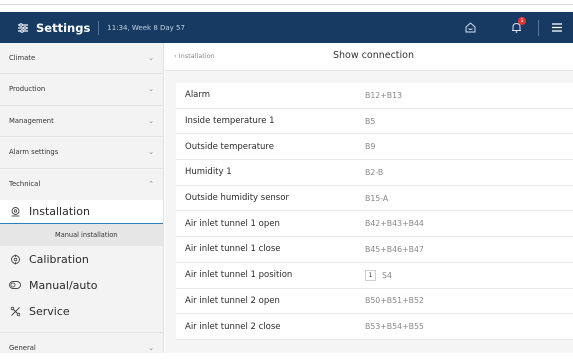 The width and height of the screenshot is (573, 364). I want to click on table-row: Air inlet tunnel 1 close B45+B46+B47, so click(374, 250).